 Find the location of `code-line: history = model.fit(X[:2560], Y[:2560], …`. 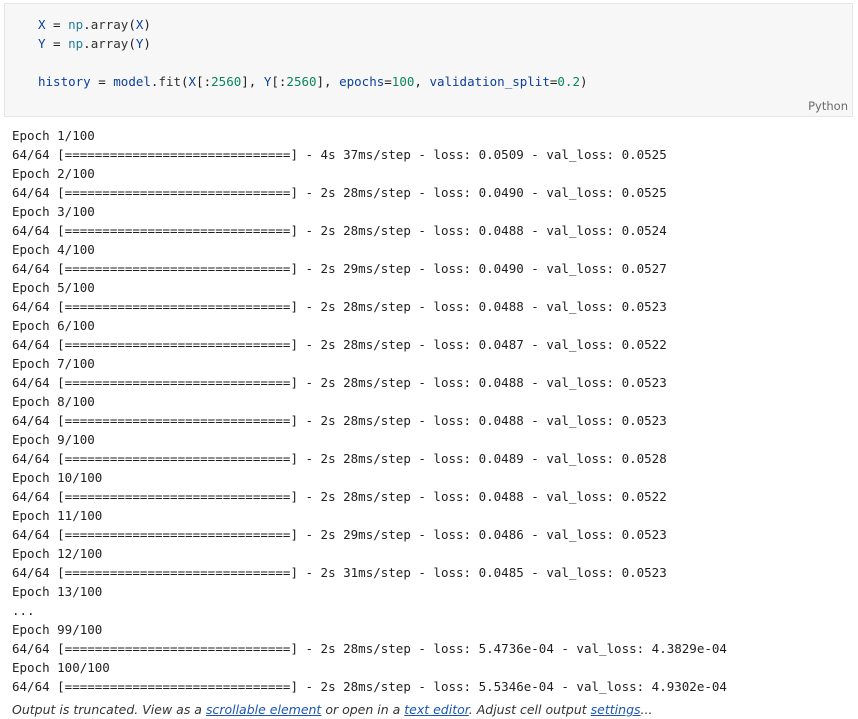

code-line: history = model.fit(X[:2560], Y[:2560], … is located at coordinates (313, 81).